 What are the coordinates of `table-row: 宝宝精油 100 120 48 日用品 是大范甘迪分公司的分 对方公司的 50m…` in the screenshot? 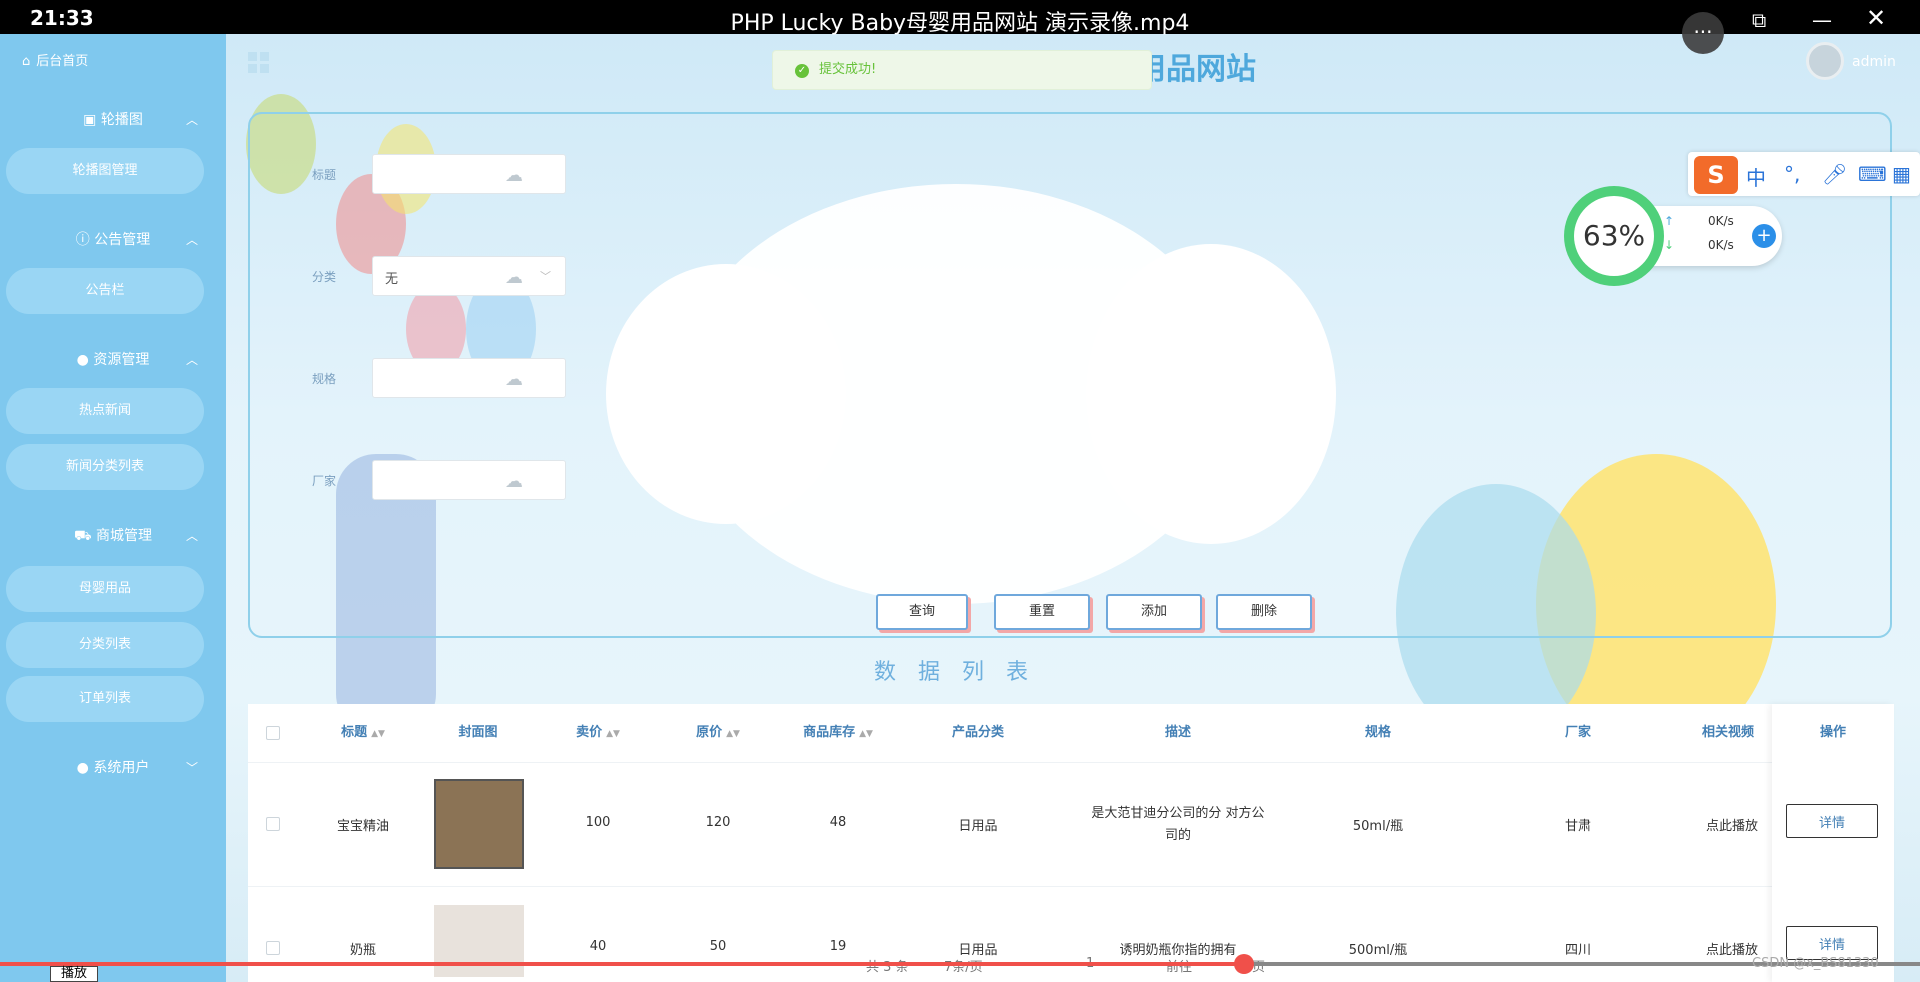 It's located at (1071, 824).